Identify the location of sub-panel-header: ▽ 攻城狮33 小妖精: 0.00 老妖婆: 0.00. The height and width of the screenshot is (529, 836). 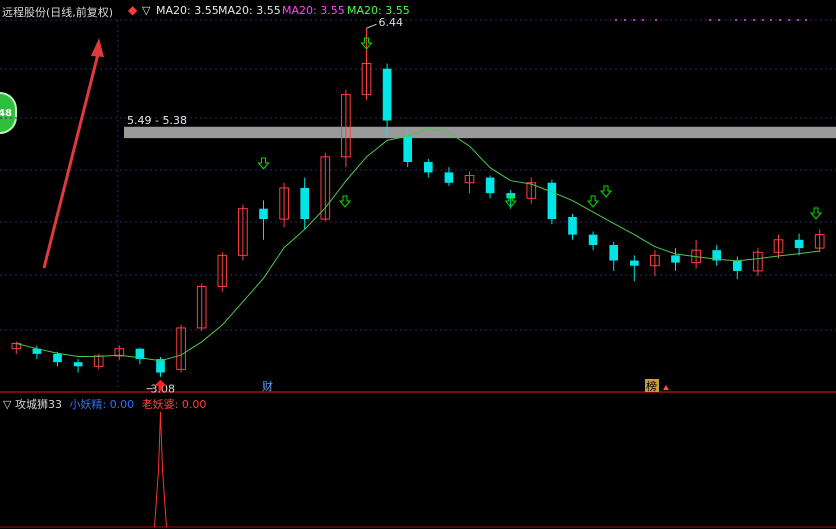
(104, 404).